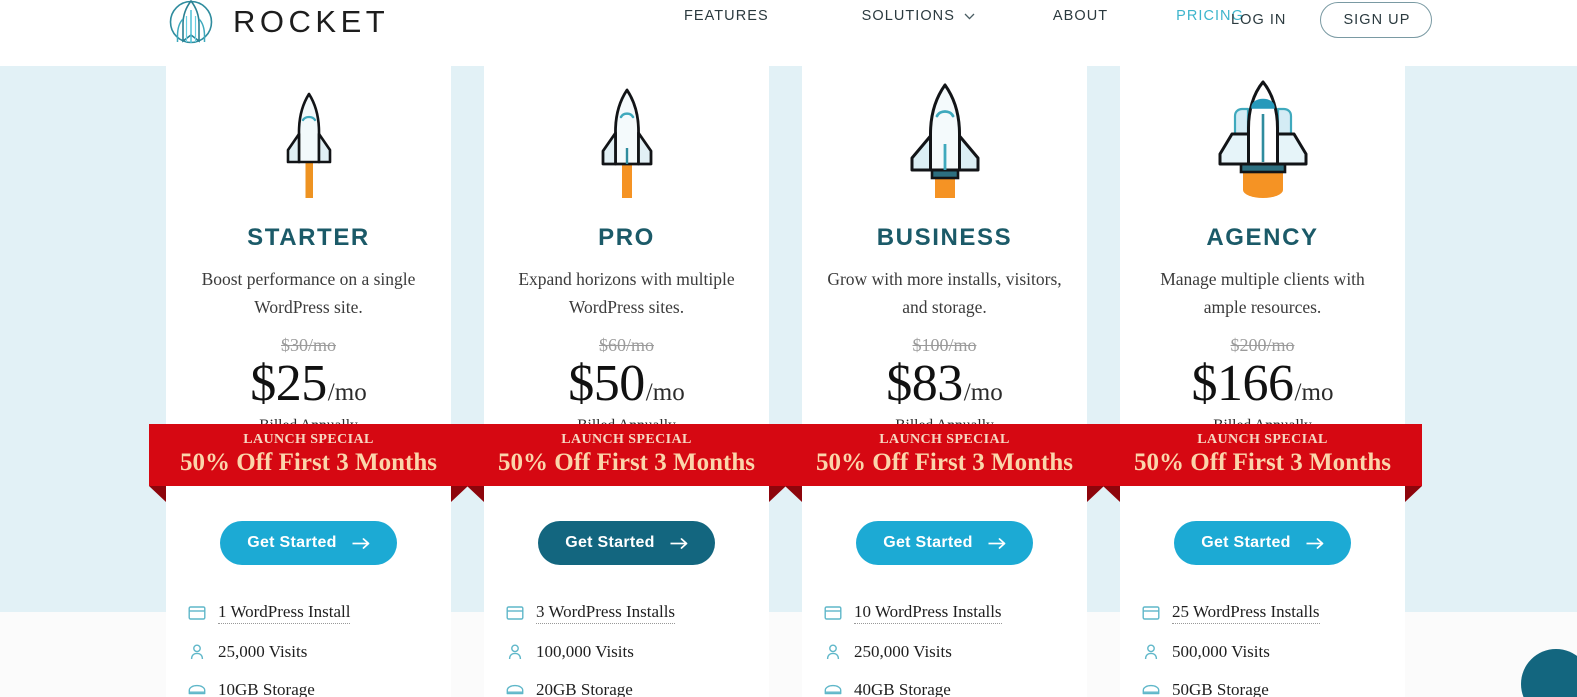 The width and height of the screenshot is (1577, 697). What do you see at coordinates (540, 611) in the screenshot?
I see `feature-count: 3` at bounding box center [540, 611].